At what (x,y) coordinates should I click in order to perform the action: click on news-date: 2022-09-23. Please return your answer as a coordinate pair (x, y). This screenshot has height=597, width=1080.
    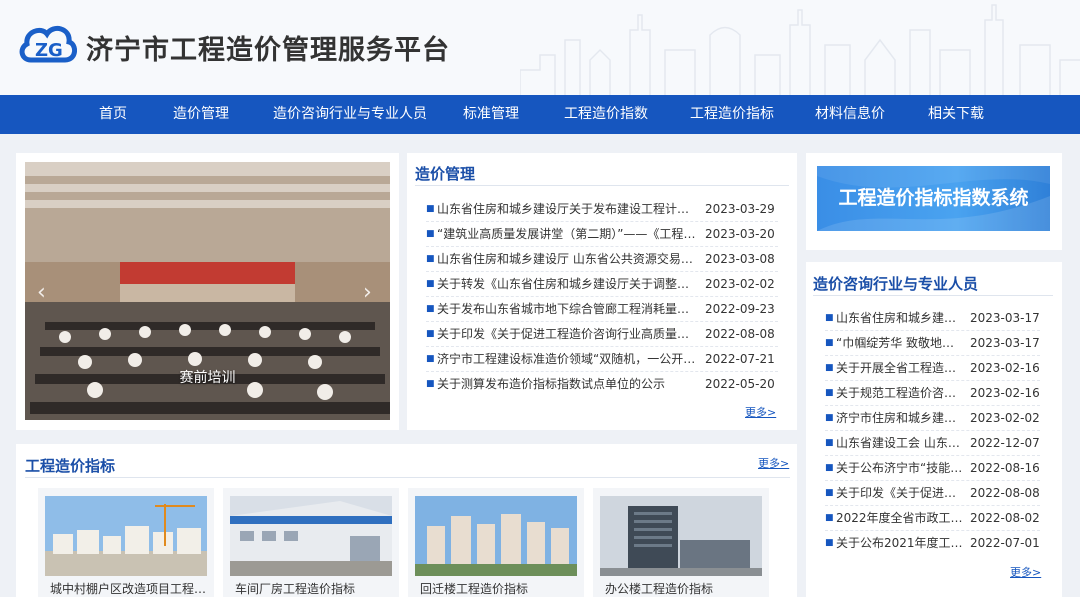
    Looking at the image, I should click on (740, 309).